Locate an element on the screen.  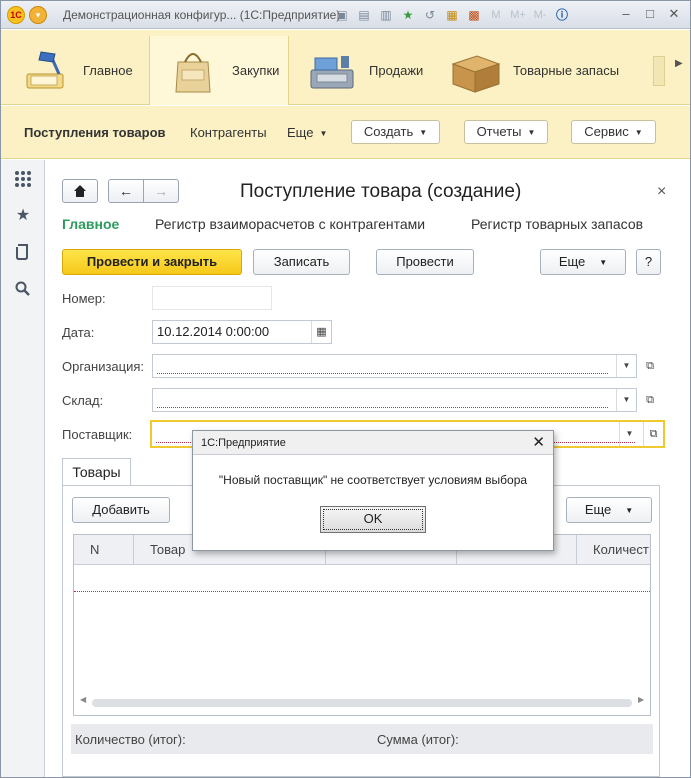
main-menu-icon: ▾ is located at coordinates (38, 15).